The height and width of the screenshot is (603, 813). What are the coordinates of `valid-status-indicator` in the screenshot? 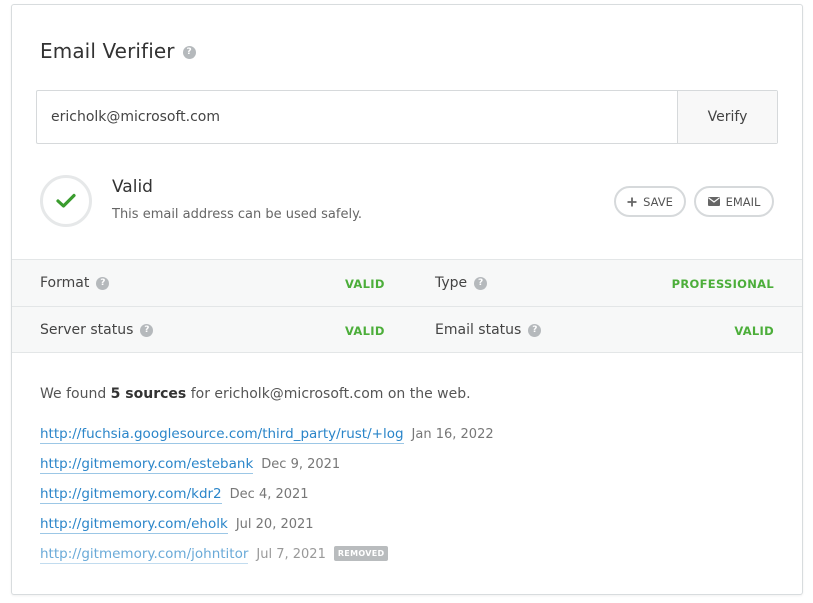 It's located at (66, 201).